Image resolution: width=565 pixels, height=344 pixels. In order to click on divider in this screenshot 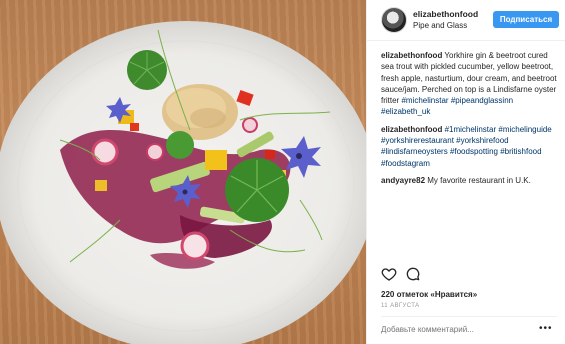, I will do `click(469, 316)`.